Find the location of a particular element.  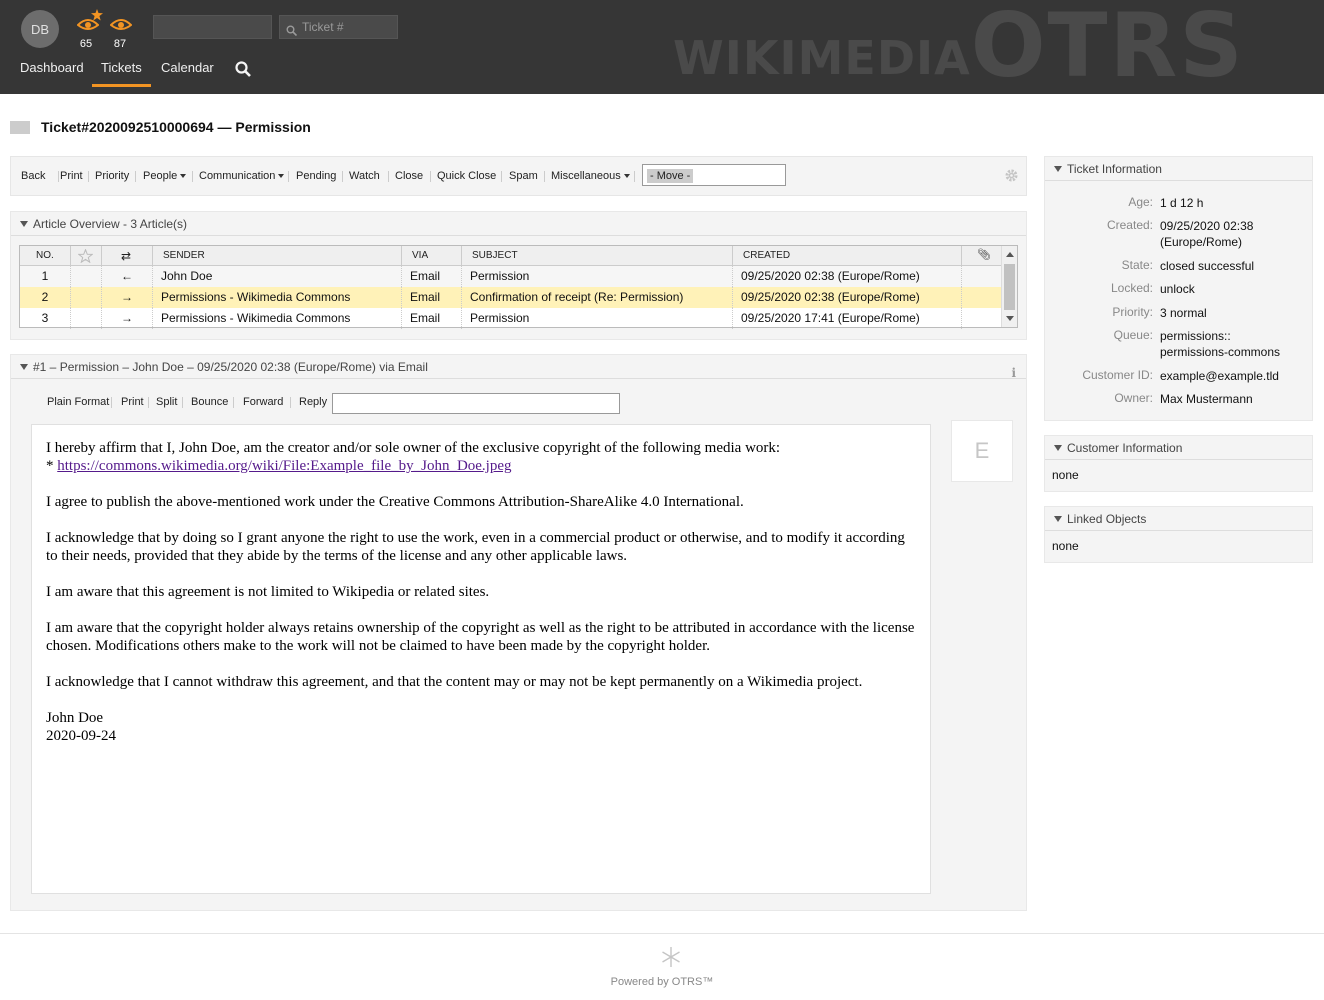

article-forward: Forward is located at coordinates (263, 402).